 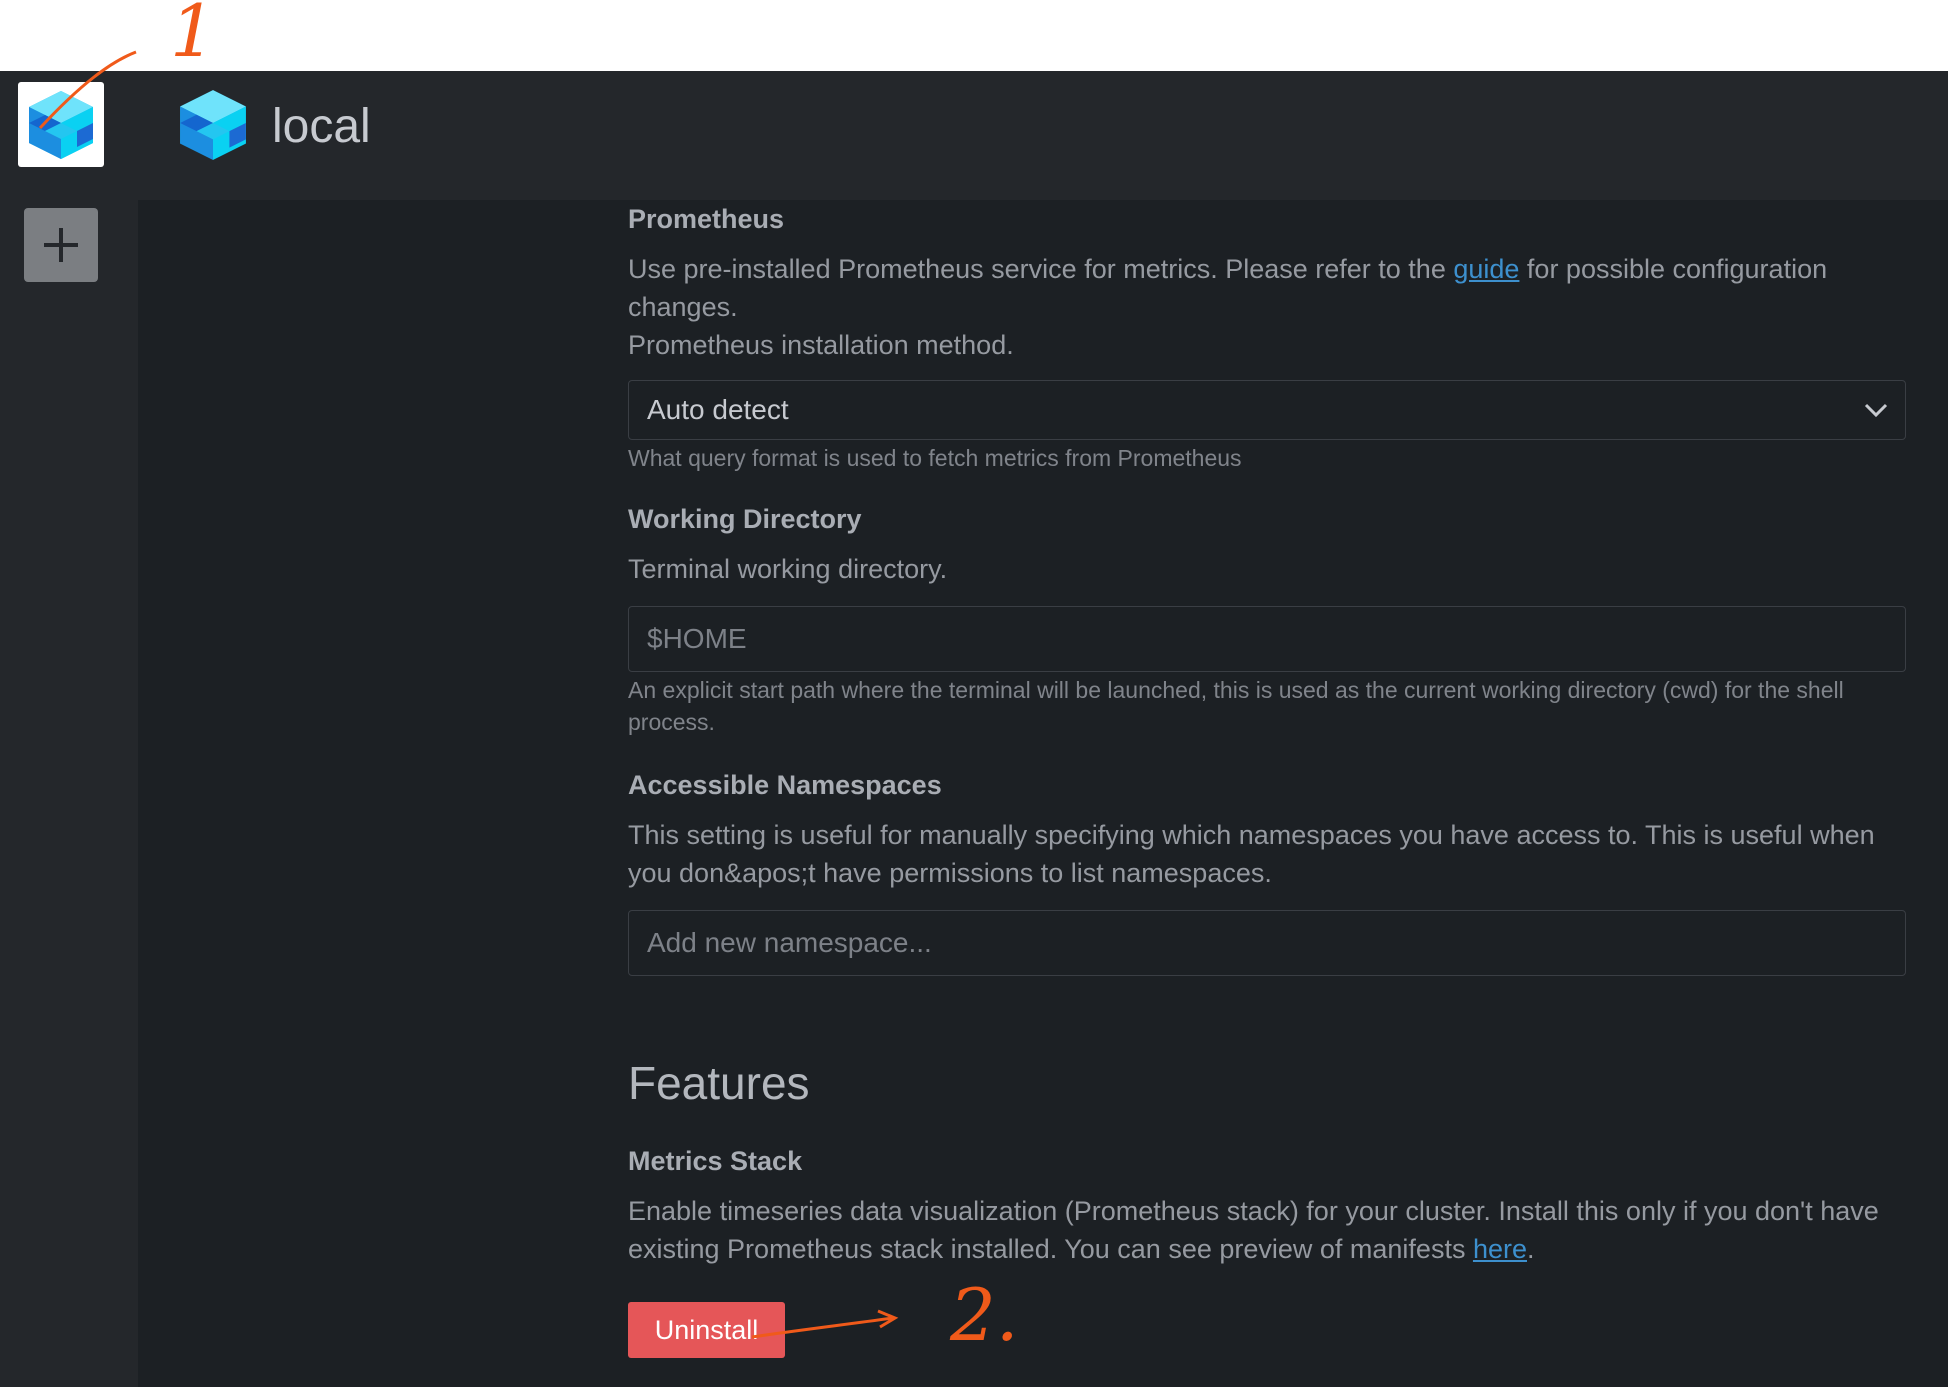 I want to click on cluster-icon-button, so click(x=61, y=124).